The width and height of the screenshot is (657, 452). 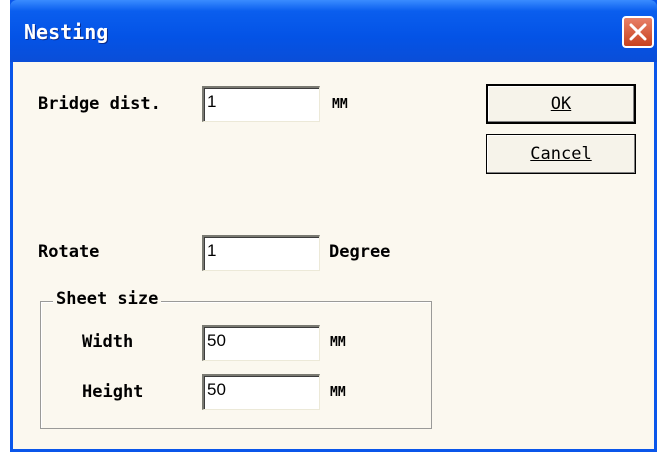 I want to click on bridge-dist-unit: MM, so click(x=340, y=104).